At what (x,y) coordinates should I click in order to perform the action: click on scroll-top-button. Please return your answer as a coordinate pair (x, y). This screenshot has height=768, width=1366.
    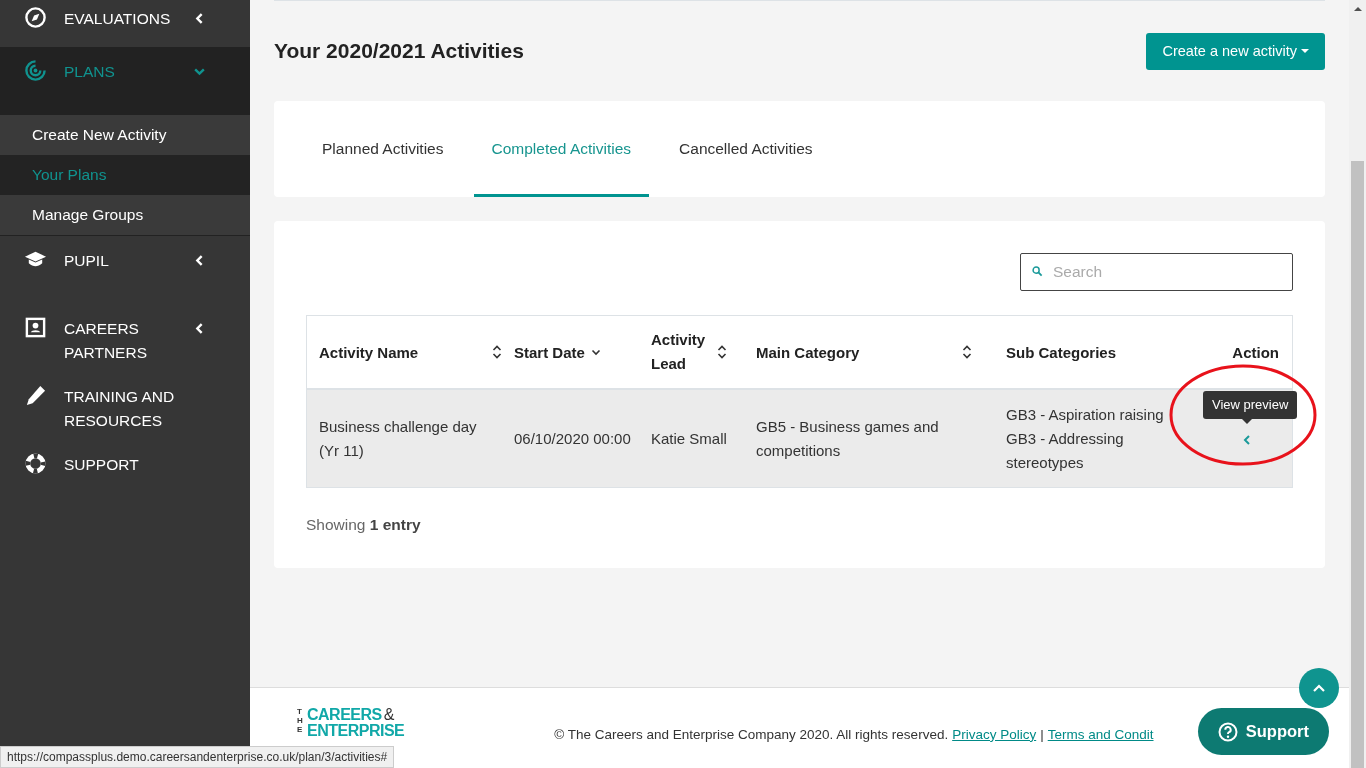
    Looking at the image, I should click on (1319, 688).